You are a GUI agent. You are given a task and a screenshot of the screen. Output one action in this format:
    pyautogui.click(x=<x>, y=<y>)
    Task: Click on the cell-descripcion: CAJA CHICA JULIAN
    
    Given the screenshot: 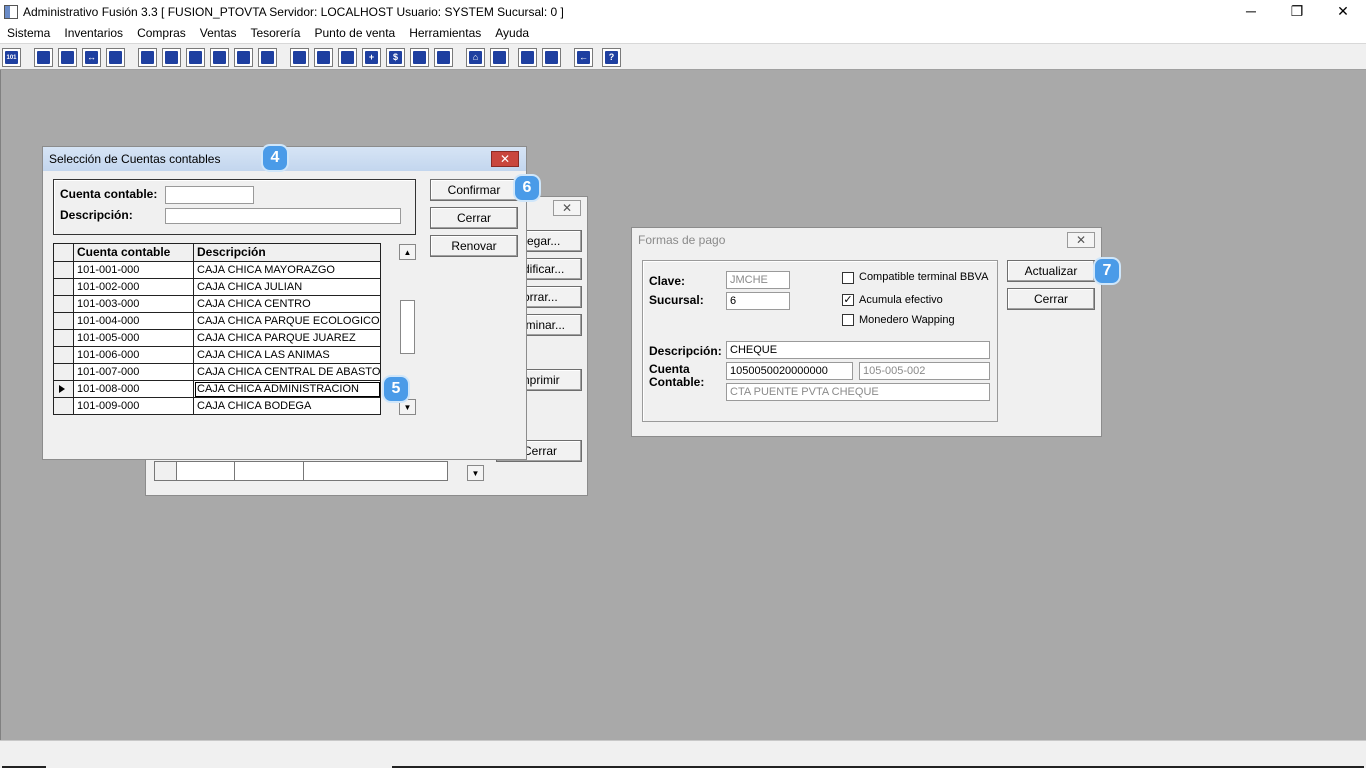 What is the action you would take?
    pyautogui.click(x=287, y=287)
    